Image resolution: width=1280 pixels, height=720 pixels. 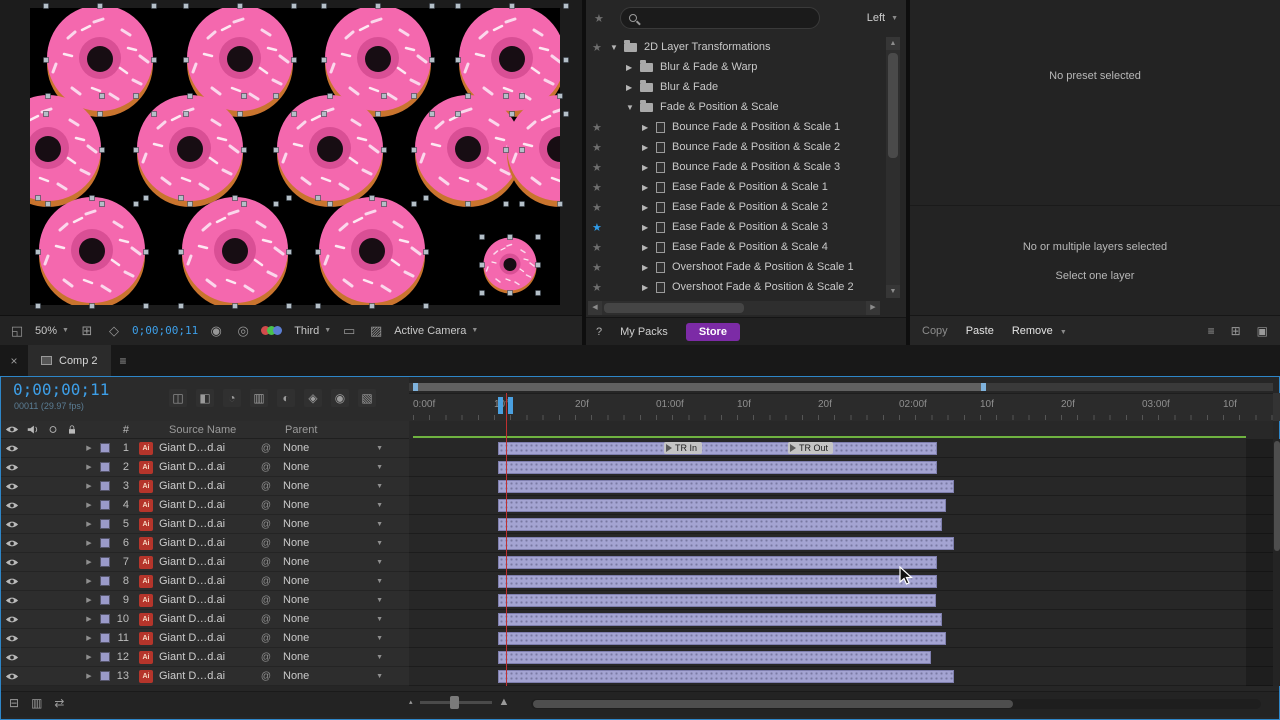 I want to click on scroll-right-icon: ▶, so click(x=873, y=308).